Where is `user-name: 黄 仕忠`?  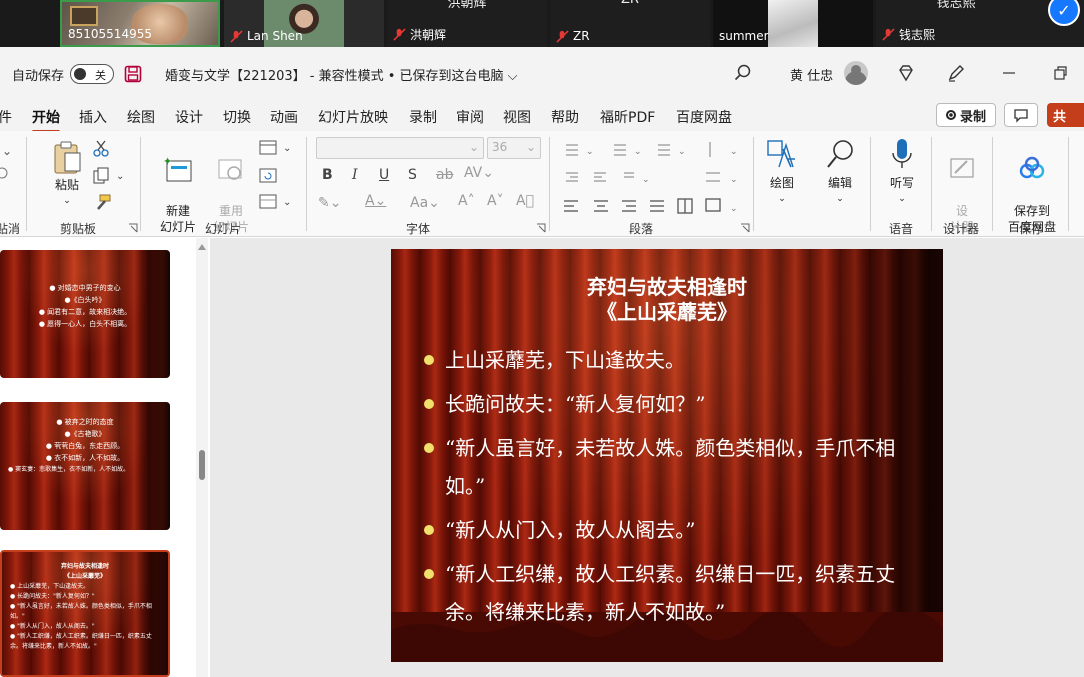
user-name: 黄 仕忠 is located at coordinates (811, 74).